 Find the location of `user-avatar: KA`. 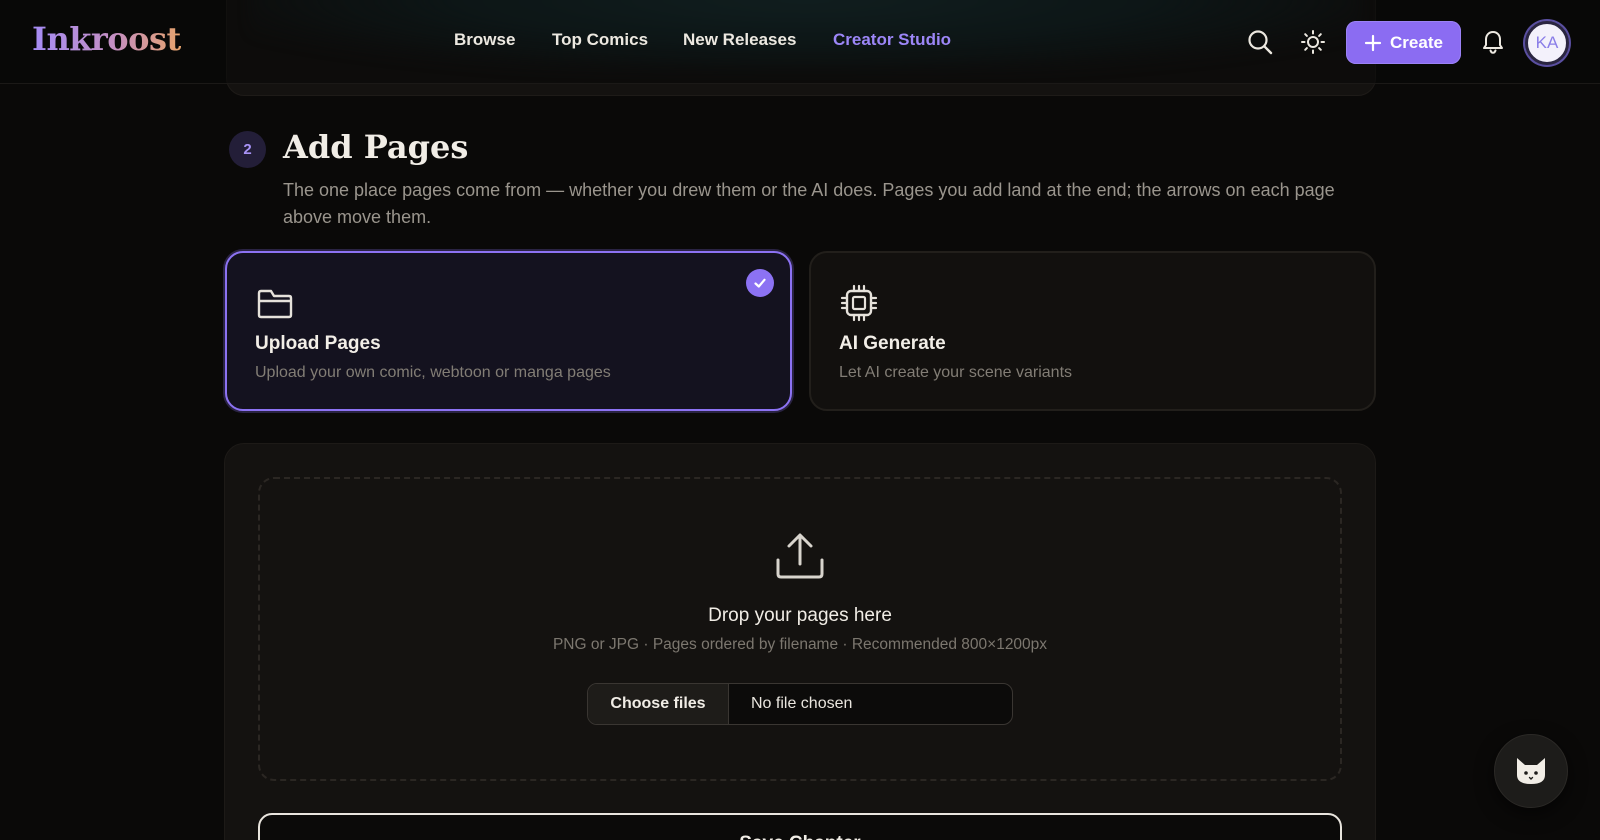

user-avatar: KA is located at coordinates (1547, 43).